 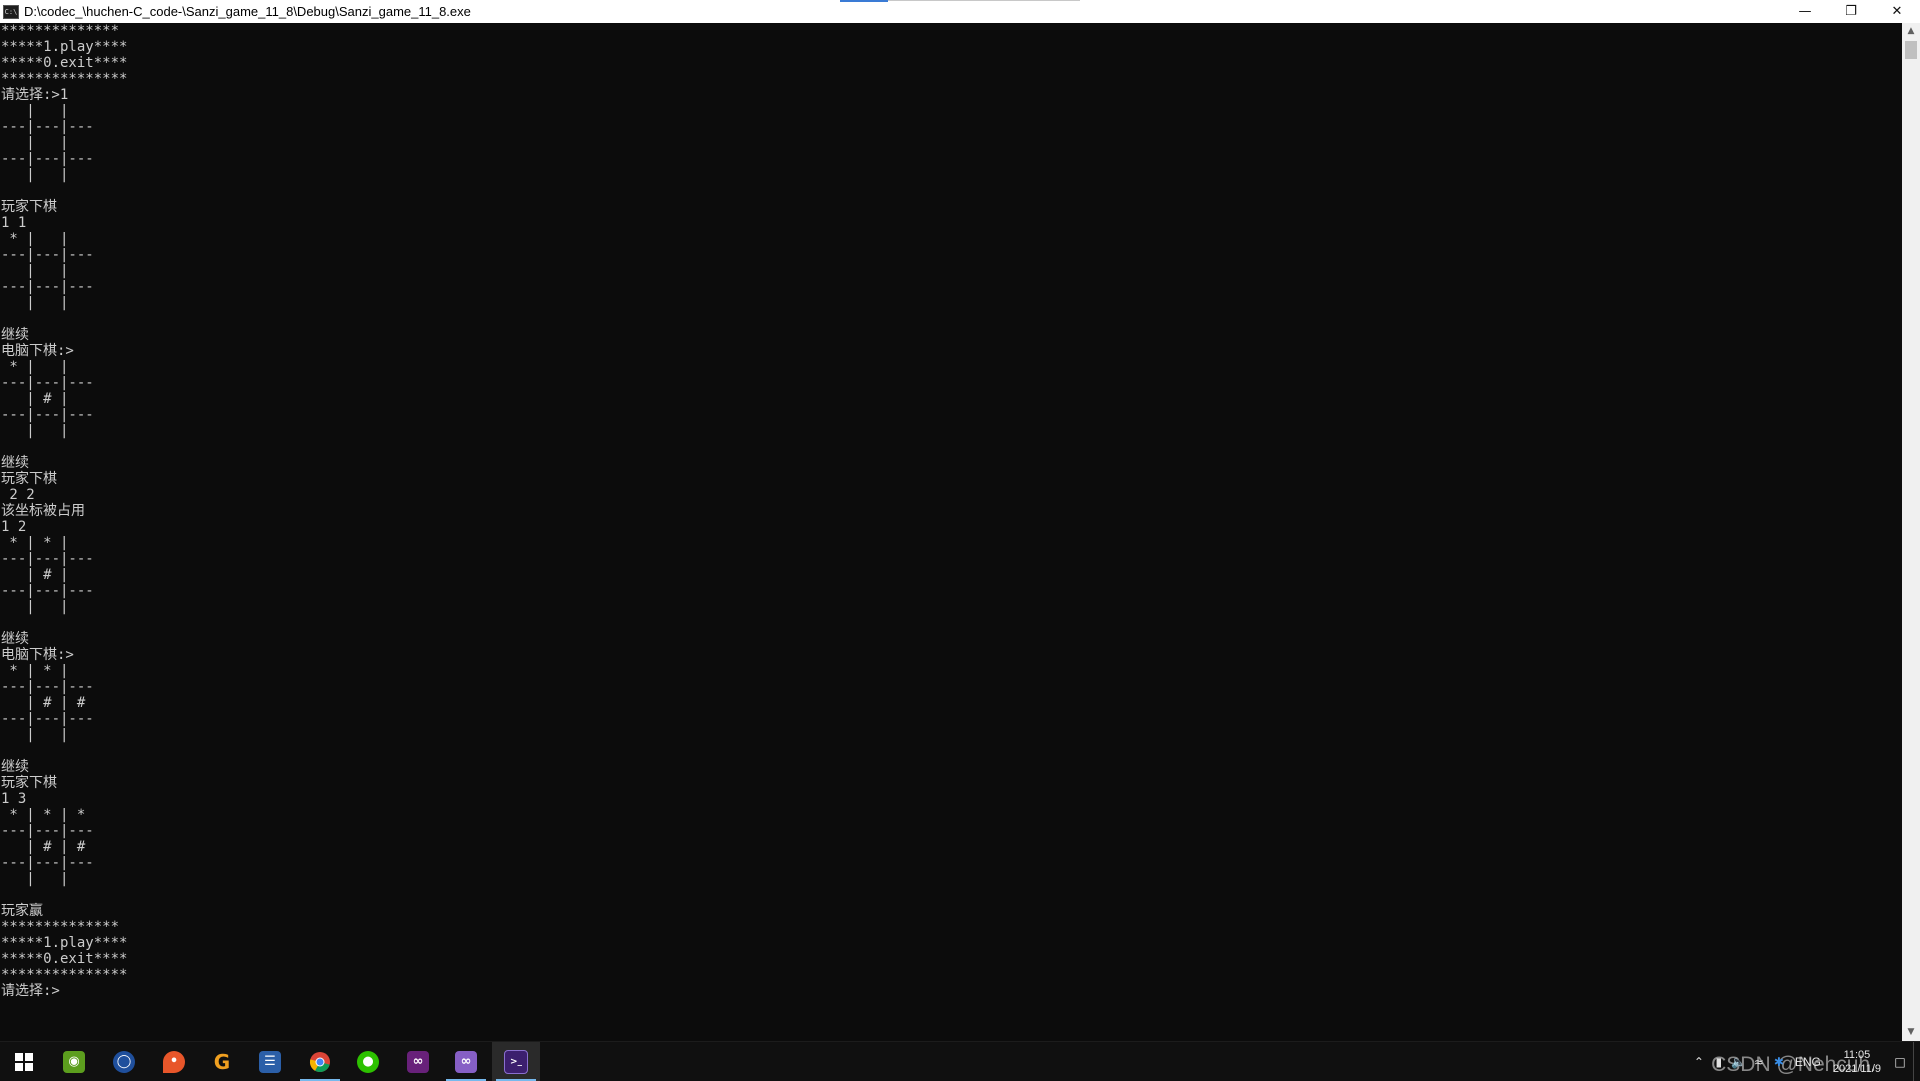 What do you see at coordinates (1856, 1068) in the screenshot?
I see `clock-date: 2021/11/9` at bounding box center [1856, 1068].